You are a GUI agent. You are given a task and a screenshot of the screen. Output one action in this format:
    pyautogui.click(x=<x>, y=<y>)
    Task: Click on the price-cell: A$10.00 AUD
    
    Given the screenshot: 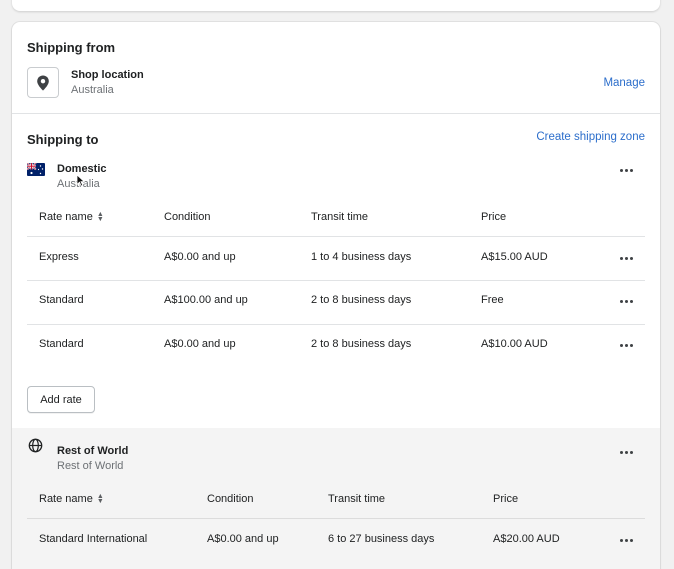 What is the action you would take?
    pyautogui.click(x=514, y=344)
    